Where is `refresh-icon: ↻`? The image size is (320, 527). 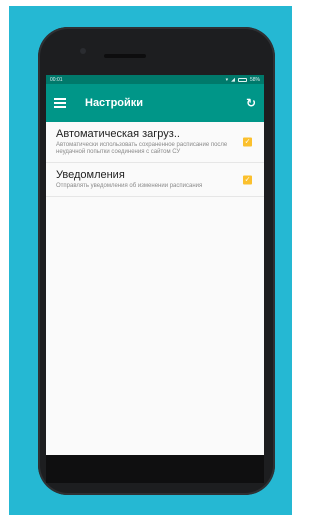 refresh-icon: ↻ is located at coordinates (251, 103).